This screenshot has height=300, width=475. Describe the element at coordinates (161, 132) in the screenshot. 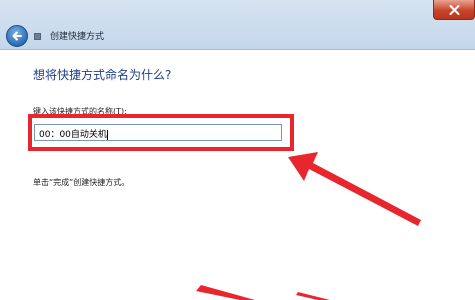

I see `annotation-highlight-box` at that location.